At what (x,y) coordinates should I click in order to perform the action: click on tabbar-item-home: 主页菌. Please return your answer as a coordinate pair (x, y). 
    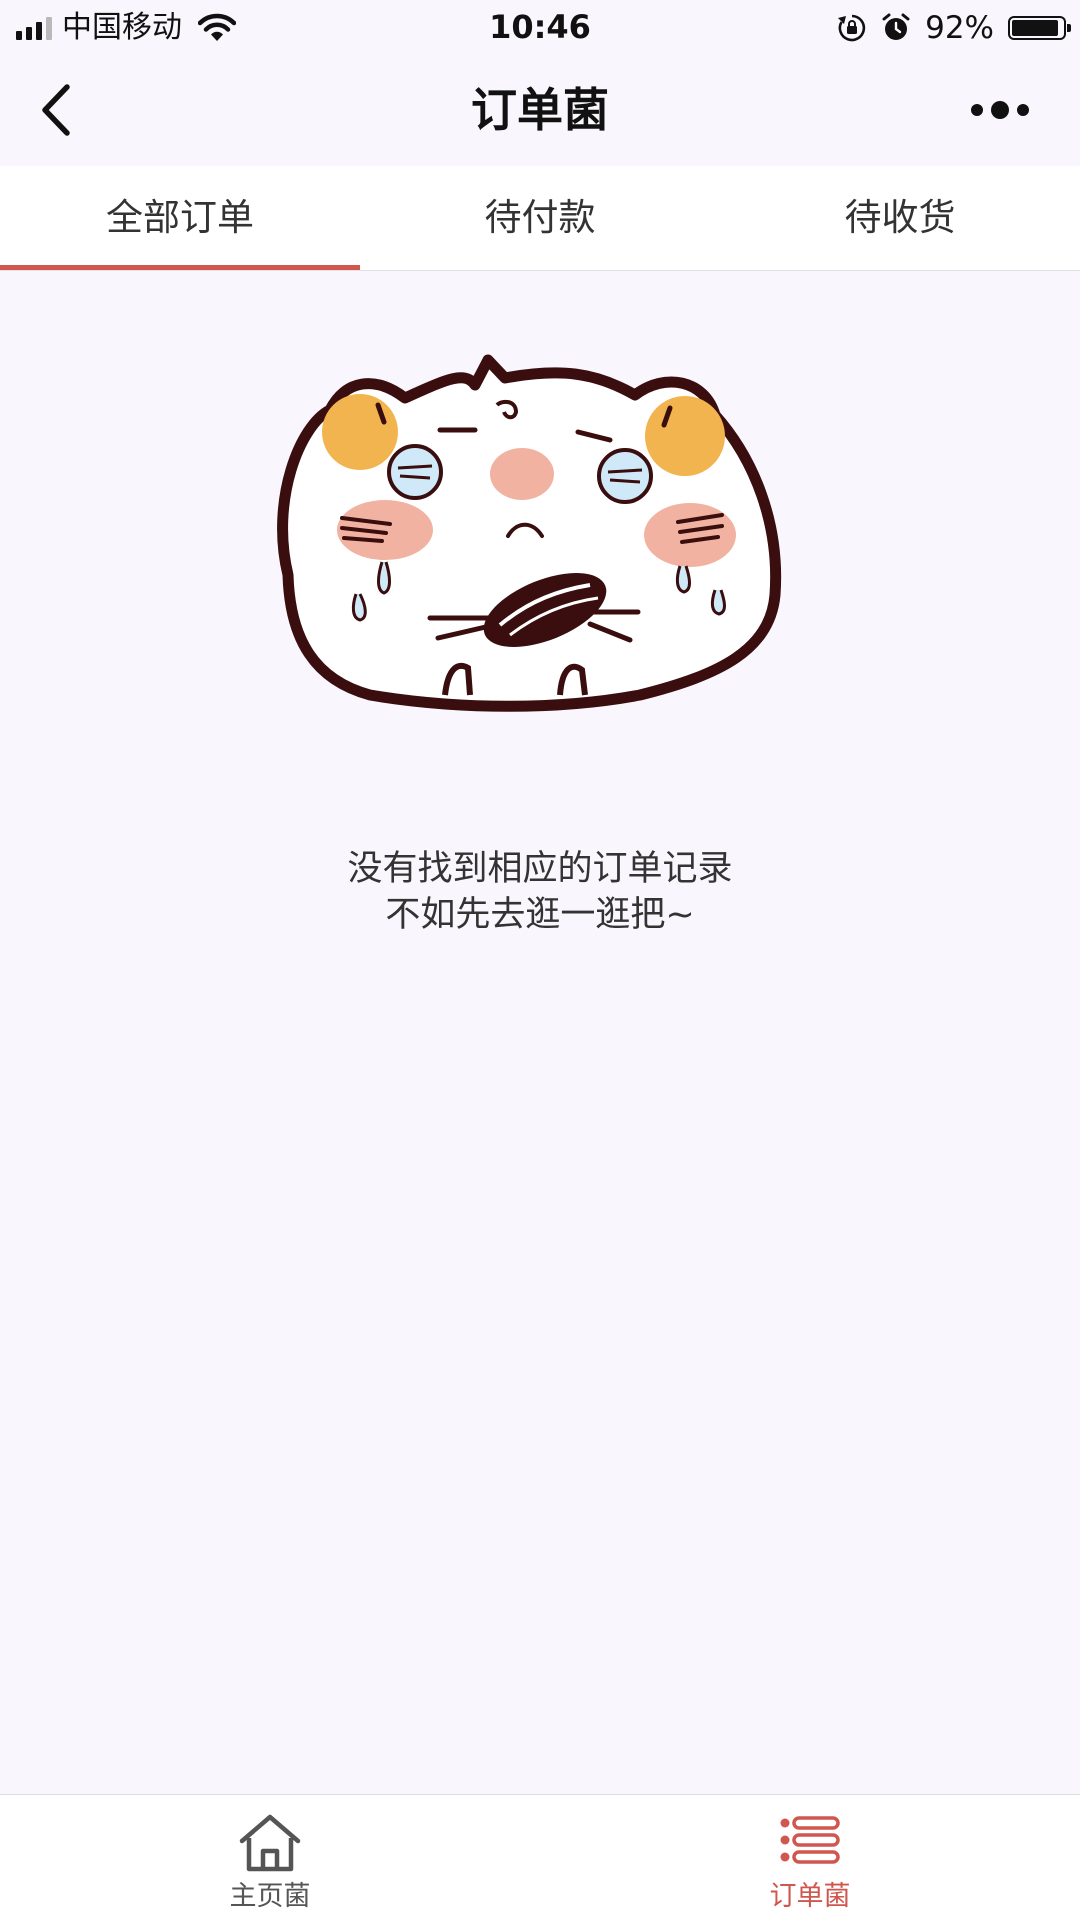
    Looking at the image, I should click on (270, 1858).